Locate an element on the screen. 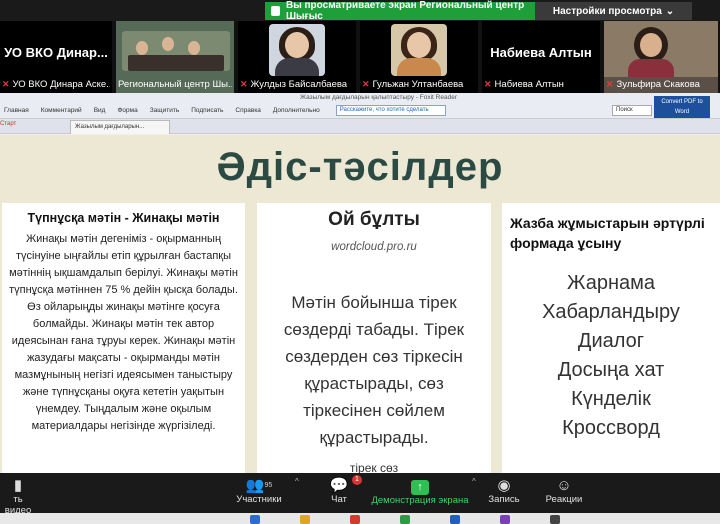 This screenshot has height=524, width=720. column-link: wordcloud.pro.ru is located at coordinates (374, 247).